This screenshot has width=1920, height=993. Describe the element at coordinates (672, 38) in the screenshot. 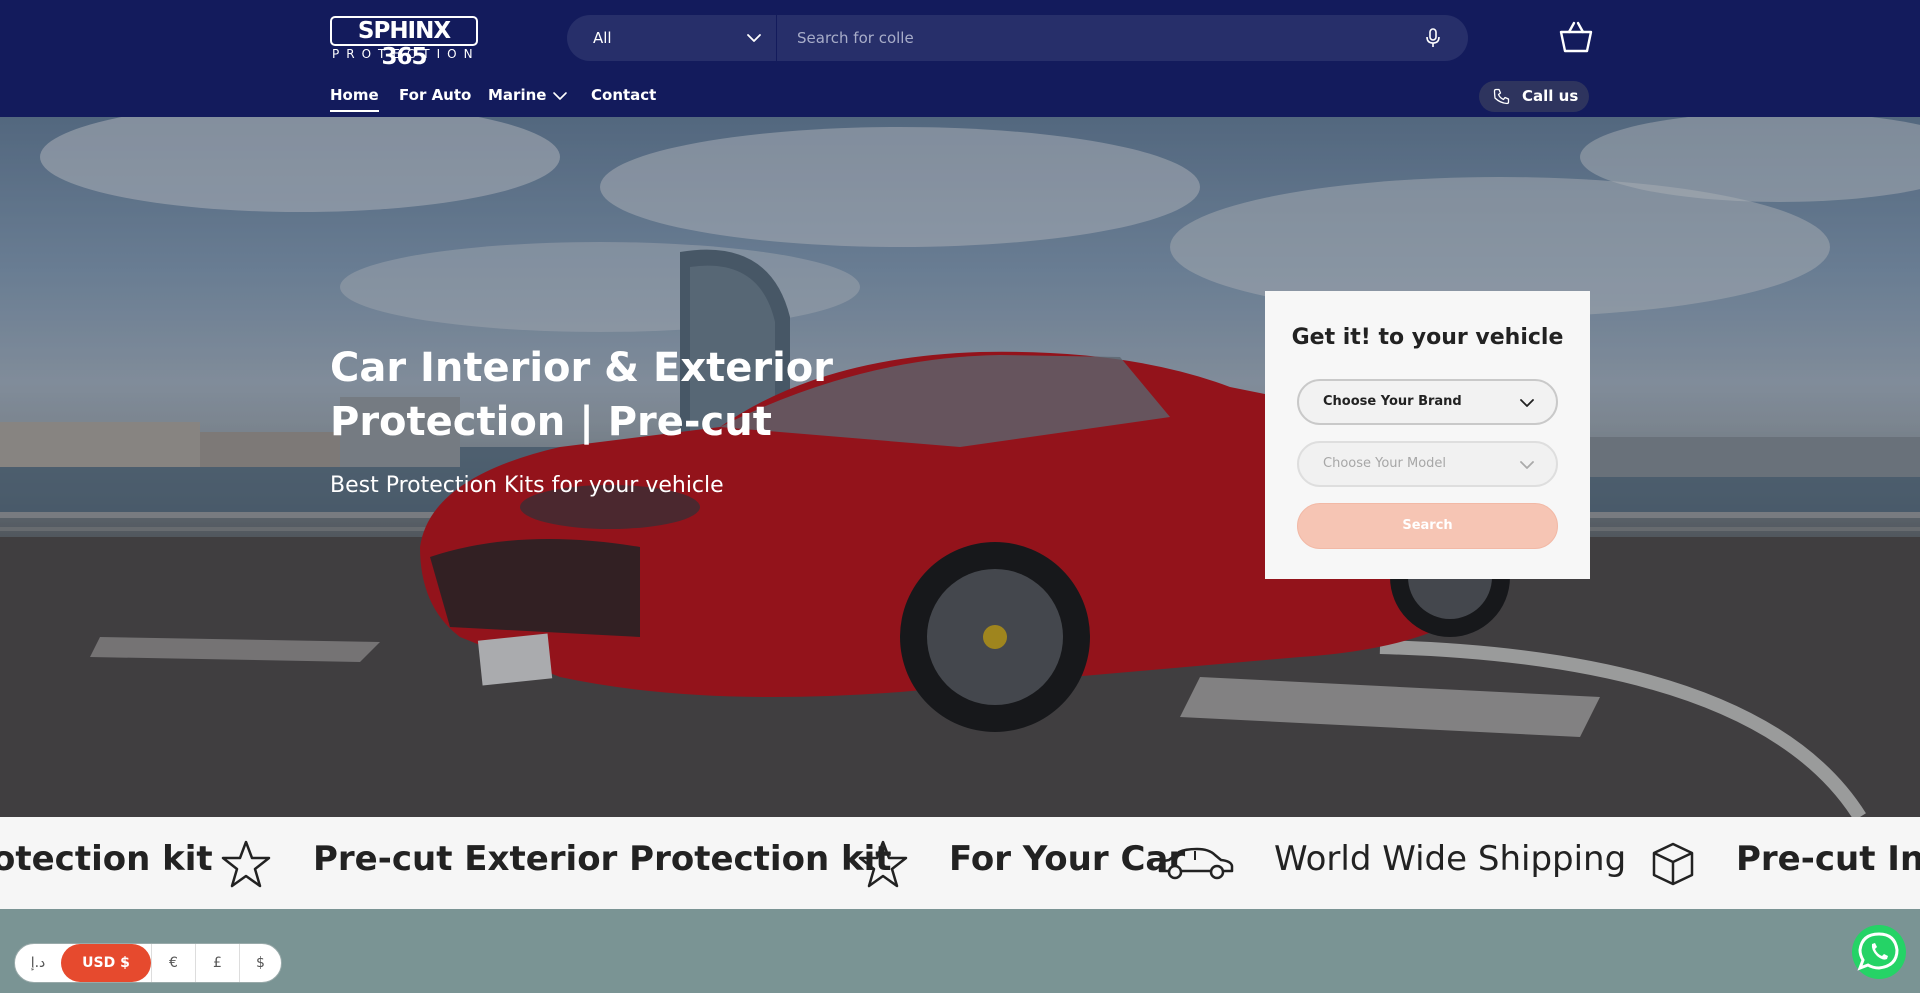

I see `search-category-select: All` at that location.